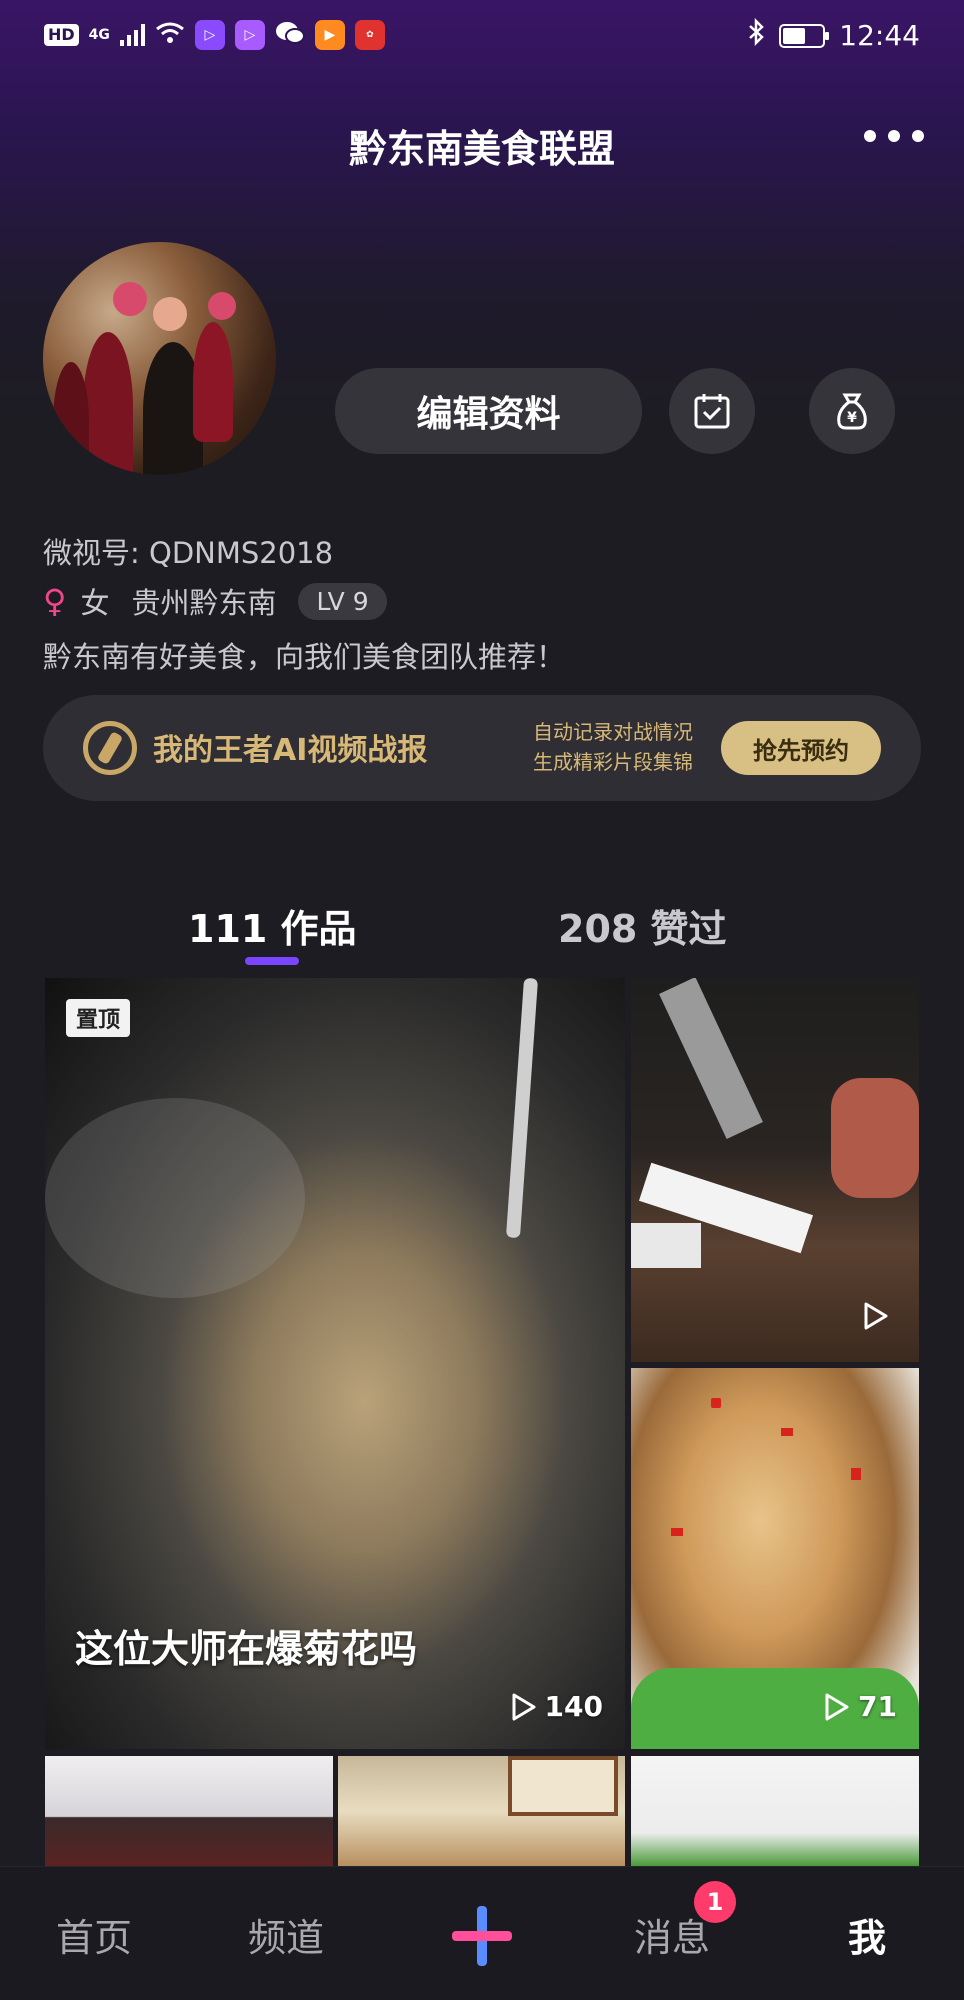 This screenshot has height=2000, width=964. What do you see at coordinates (342, 601) in the screenshot?
I see `level-badge: LV 9` at bounding box center [342, 601].